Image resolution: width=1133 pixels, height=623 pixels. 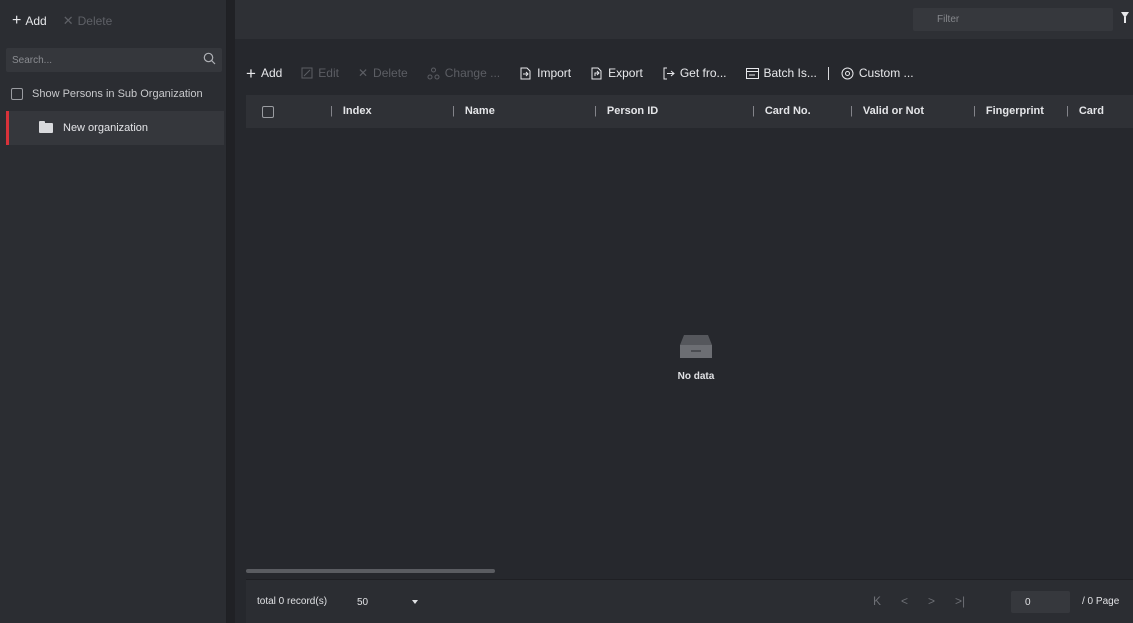 What do you see at coordinates (268, 112) in the screenshot?
I see `select-all-checkbox` at bounding box center [268, 112].